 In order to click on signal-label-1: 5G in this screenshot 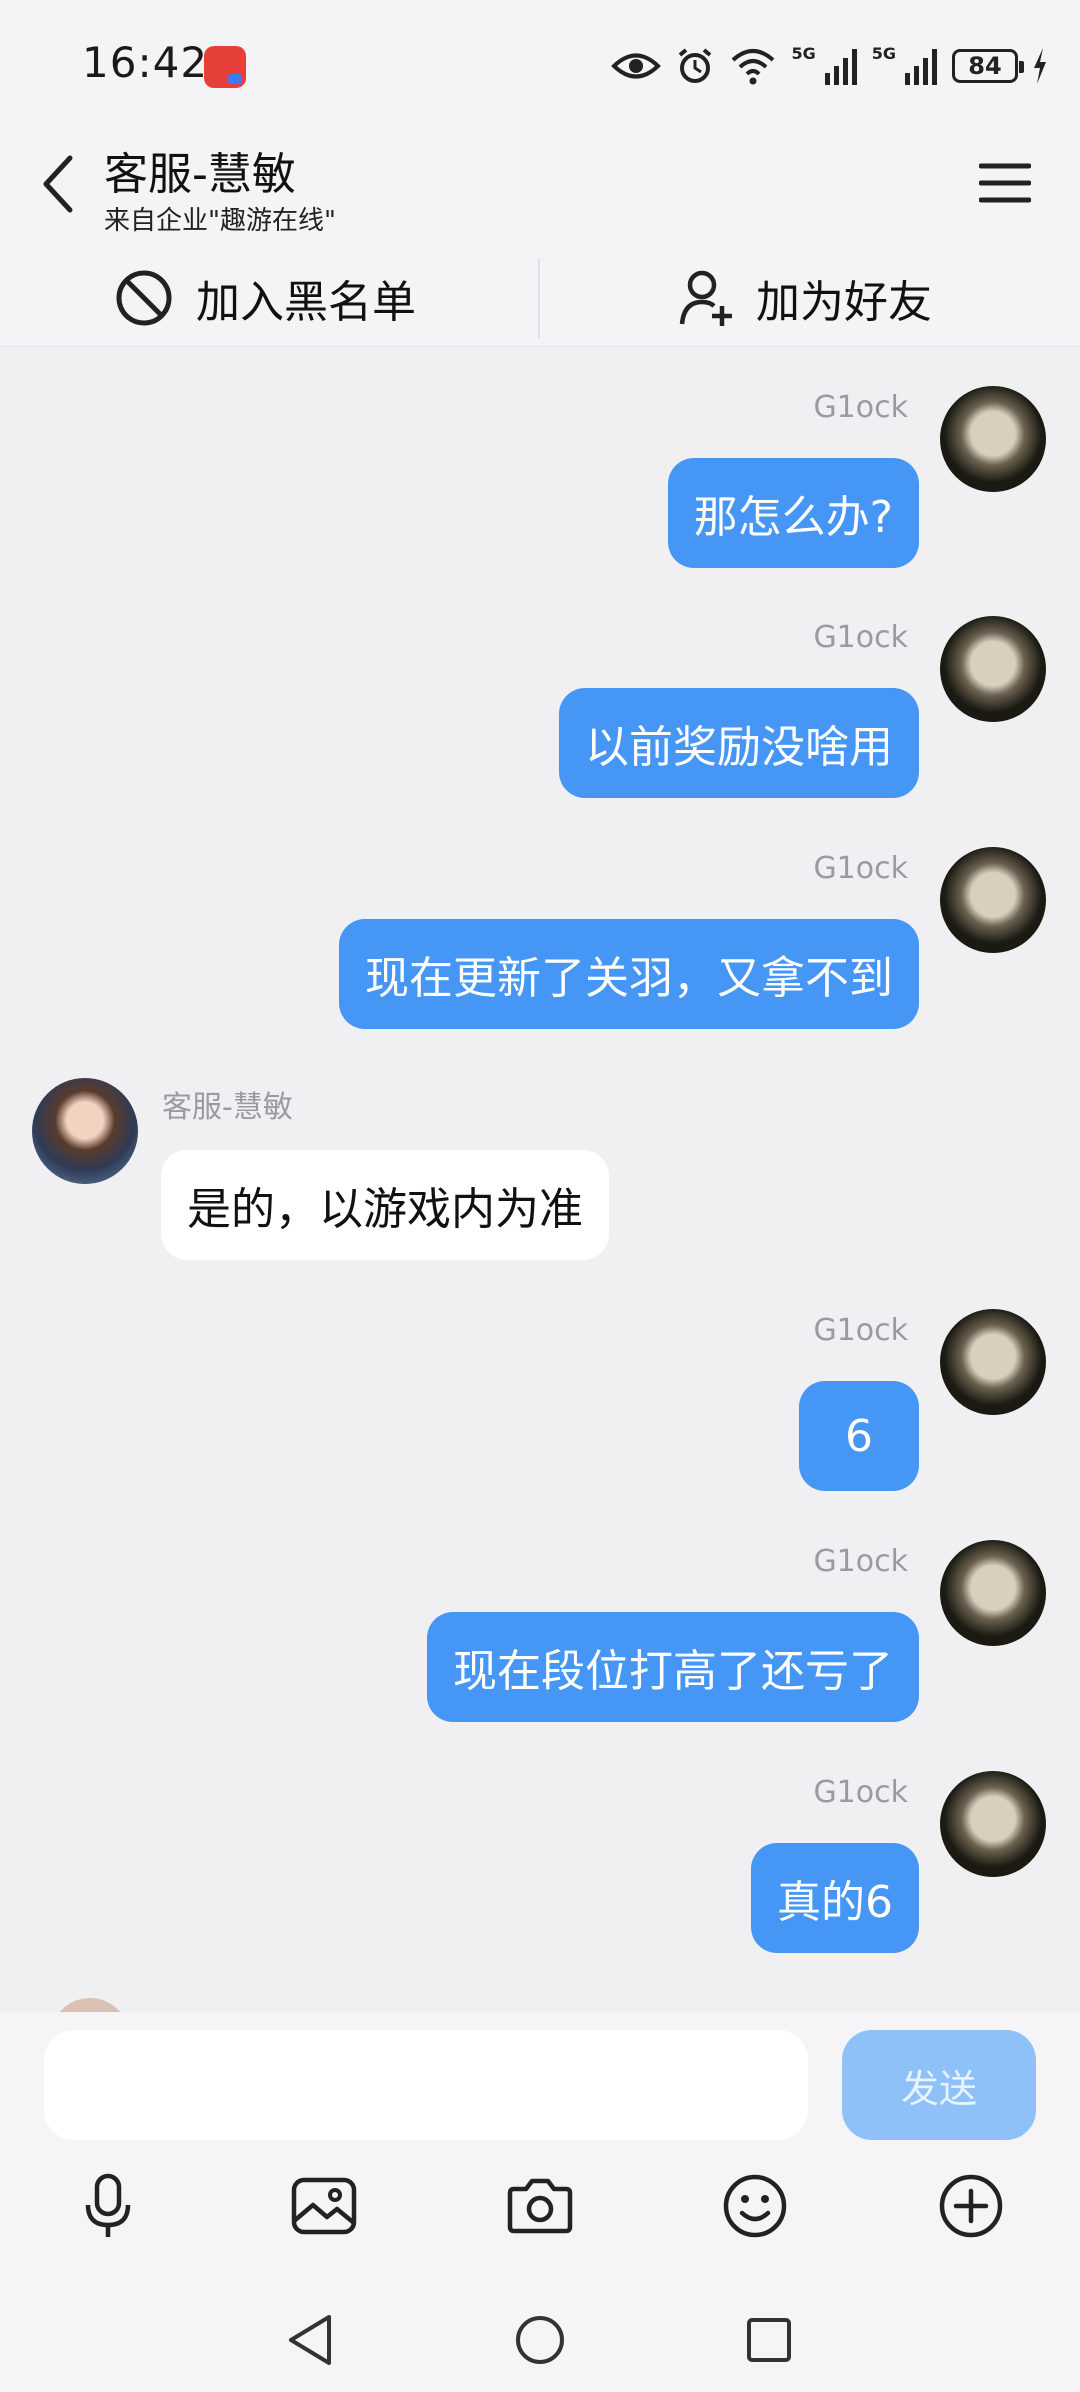, I will do `click(803, 53)`.